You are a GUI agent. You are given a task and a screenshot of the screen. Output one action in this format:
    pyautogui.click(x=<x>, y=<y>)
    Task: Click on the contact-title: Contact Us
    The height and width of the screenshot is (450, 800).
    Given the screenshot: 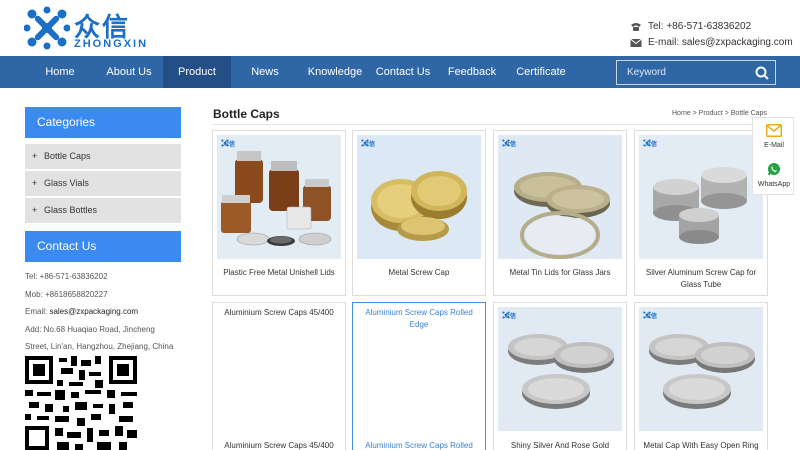 What is the action you would take?
    pyautogui.click(x=103, y=246)
    